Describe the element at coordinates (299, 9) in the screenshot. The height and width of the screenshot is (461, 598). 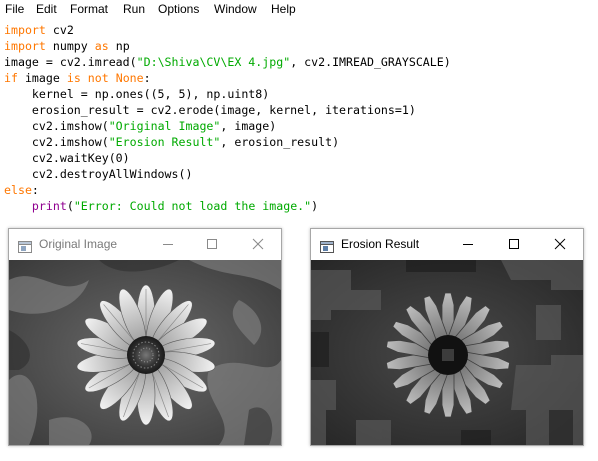
I see `menu-bar: File Edit Format Run Options Window Help` at that location.